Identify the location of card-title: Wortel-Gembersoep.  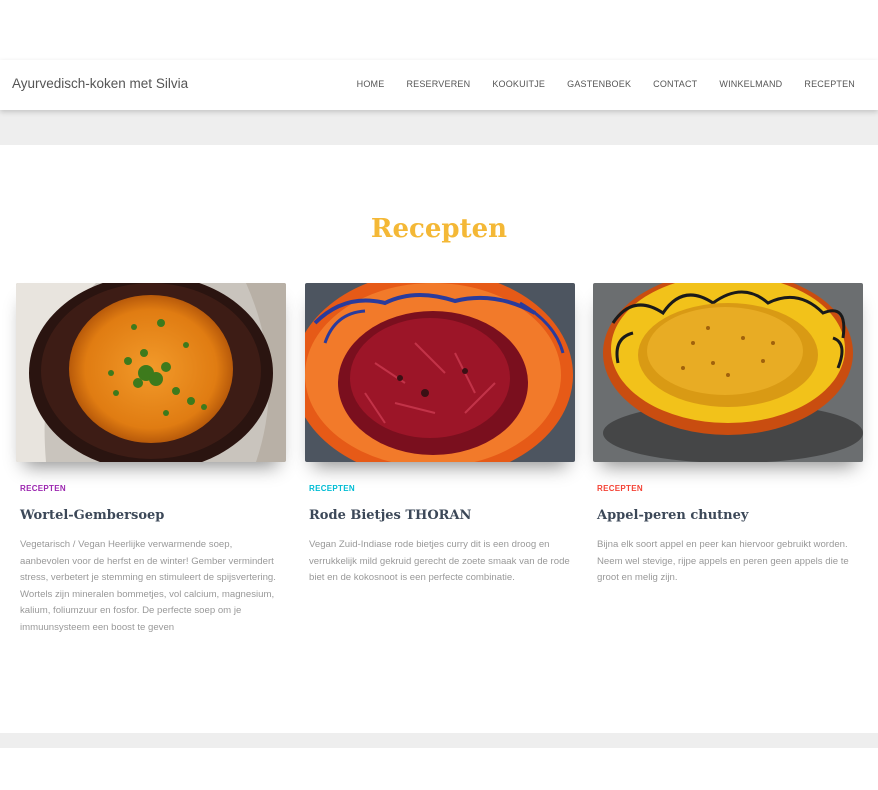
(153, 515).